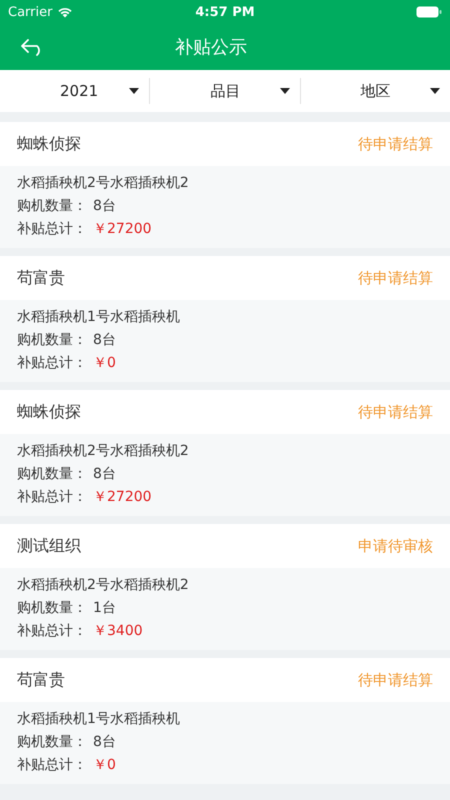 This screenshot has height=800, width=450. Describe the element at coordinates (225, 546) in the screenshot. I see `card-header: 测试组织 申请待审核` at that location.